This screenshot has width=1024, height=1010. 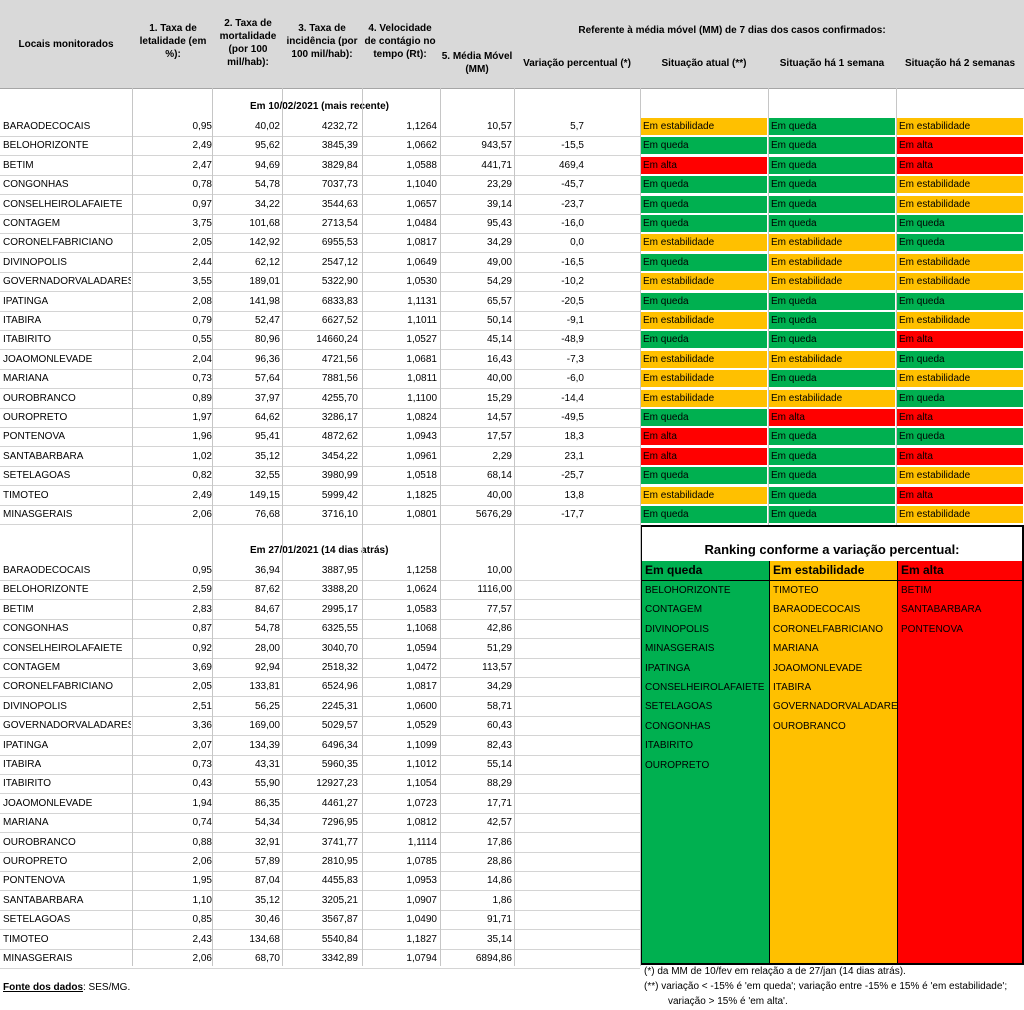 I want to click on cell-mortalidade: 134,39, so click(x=264, y=745).